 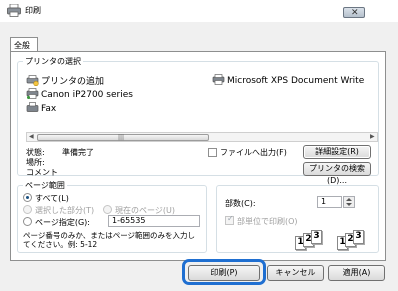 I want to click on printer-label: Fax, so click(x=49, y=109).